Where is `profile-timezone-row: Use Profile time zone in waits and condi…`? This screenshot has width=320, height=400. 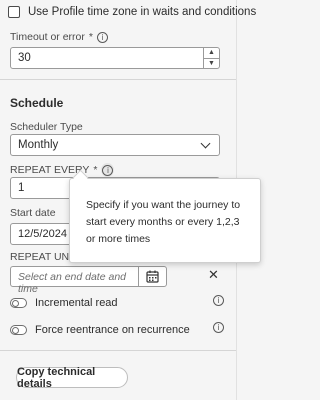
profile-timezone-row: Use Profile time zone in waits and condi… is located at coordinates (132, 12).